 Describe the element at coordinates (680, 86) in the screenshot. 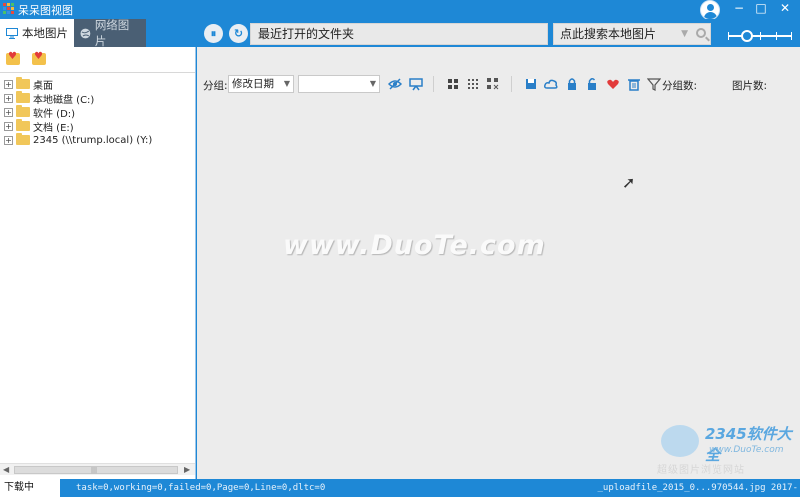

I see `group-count-label: 分组数:` at that location.